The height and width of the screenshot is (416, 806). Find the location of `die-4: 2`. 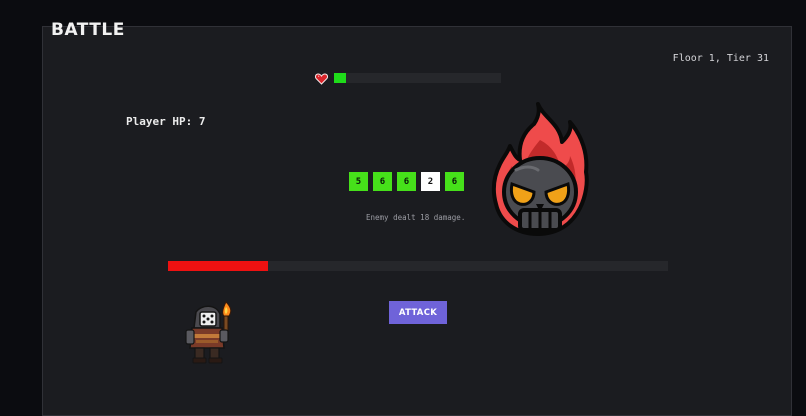

die-4: 2 is located at coordinates (430, 181).